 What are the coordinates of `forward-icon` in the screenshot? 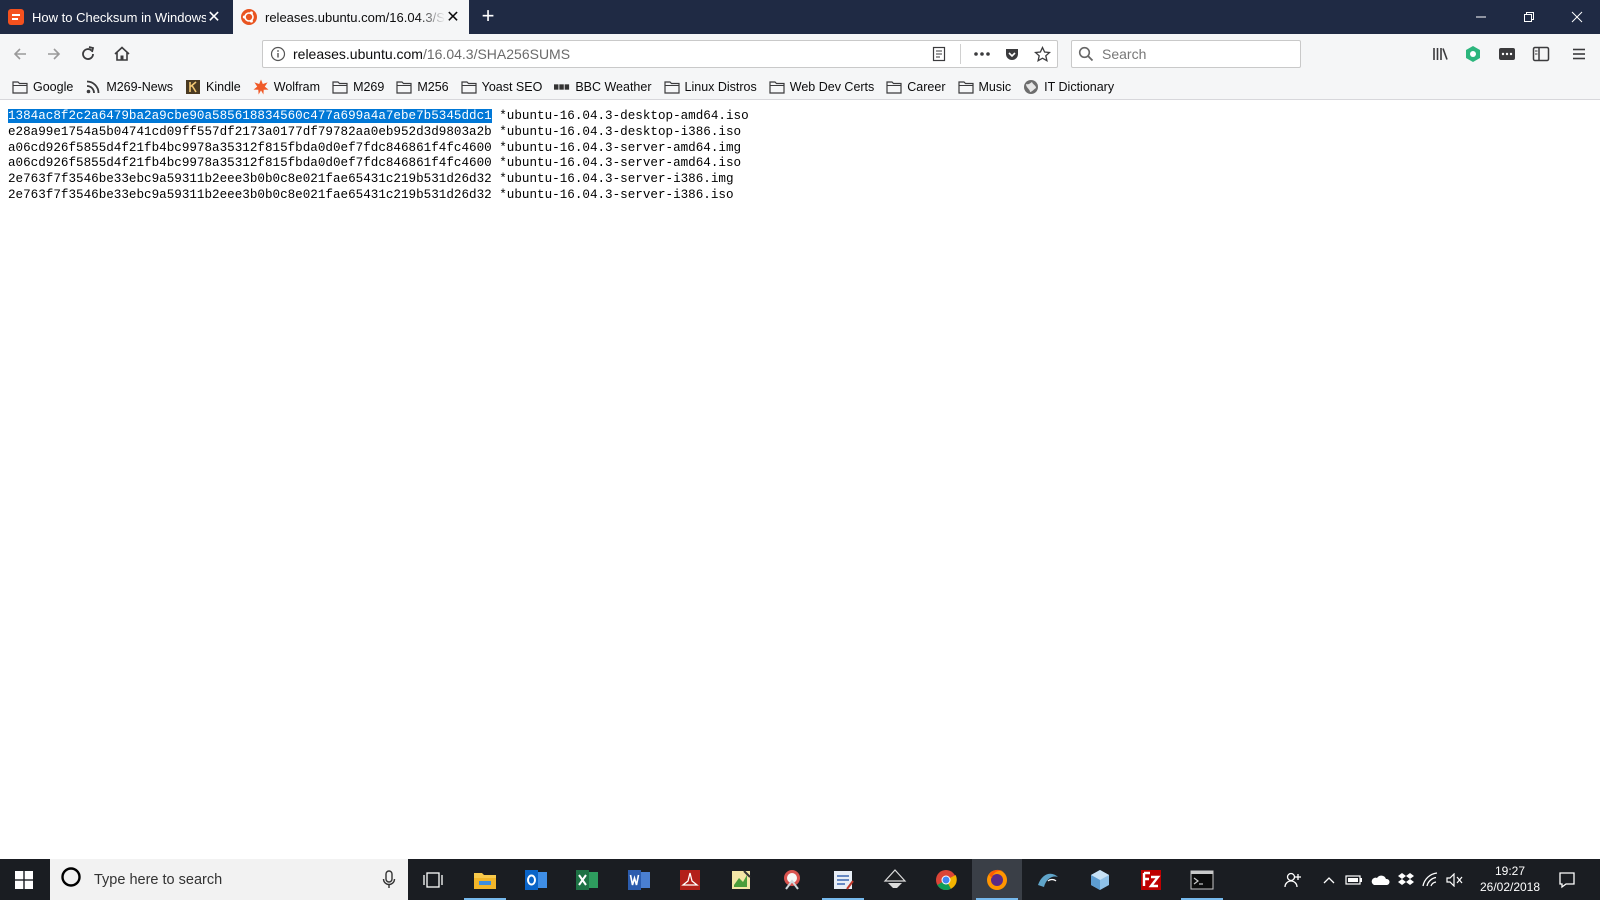 It's located at (54, 54).